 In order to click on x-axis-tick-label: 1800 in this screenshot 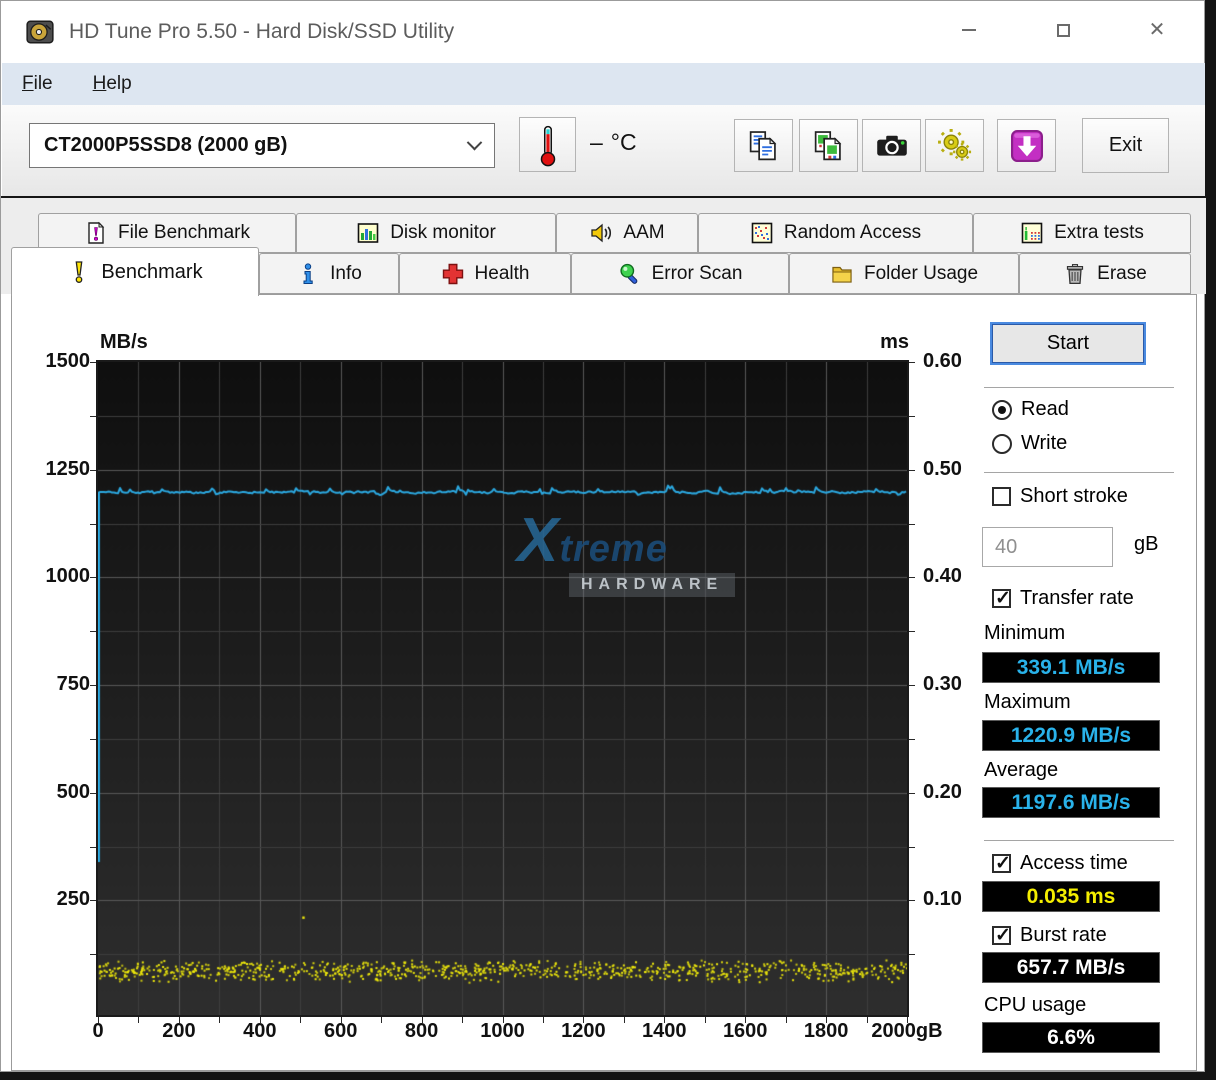, I will do `click(826, 1031)`.